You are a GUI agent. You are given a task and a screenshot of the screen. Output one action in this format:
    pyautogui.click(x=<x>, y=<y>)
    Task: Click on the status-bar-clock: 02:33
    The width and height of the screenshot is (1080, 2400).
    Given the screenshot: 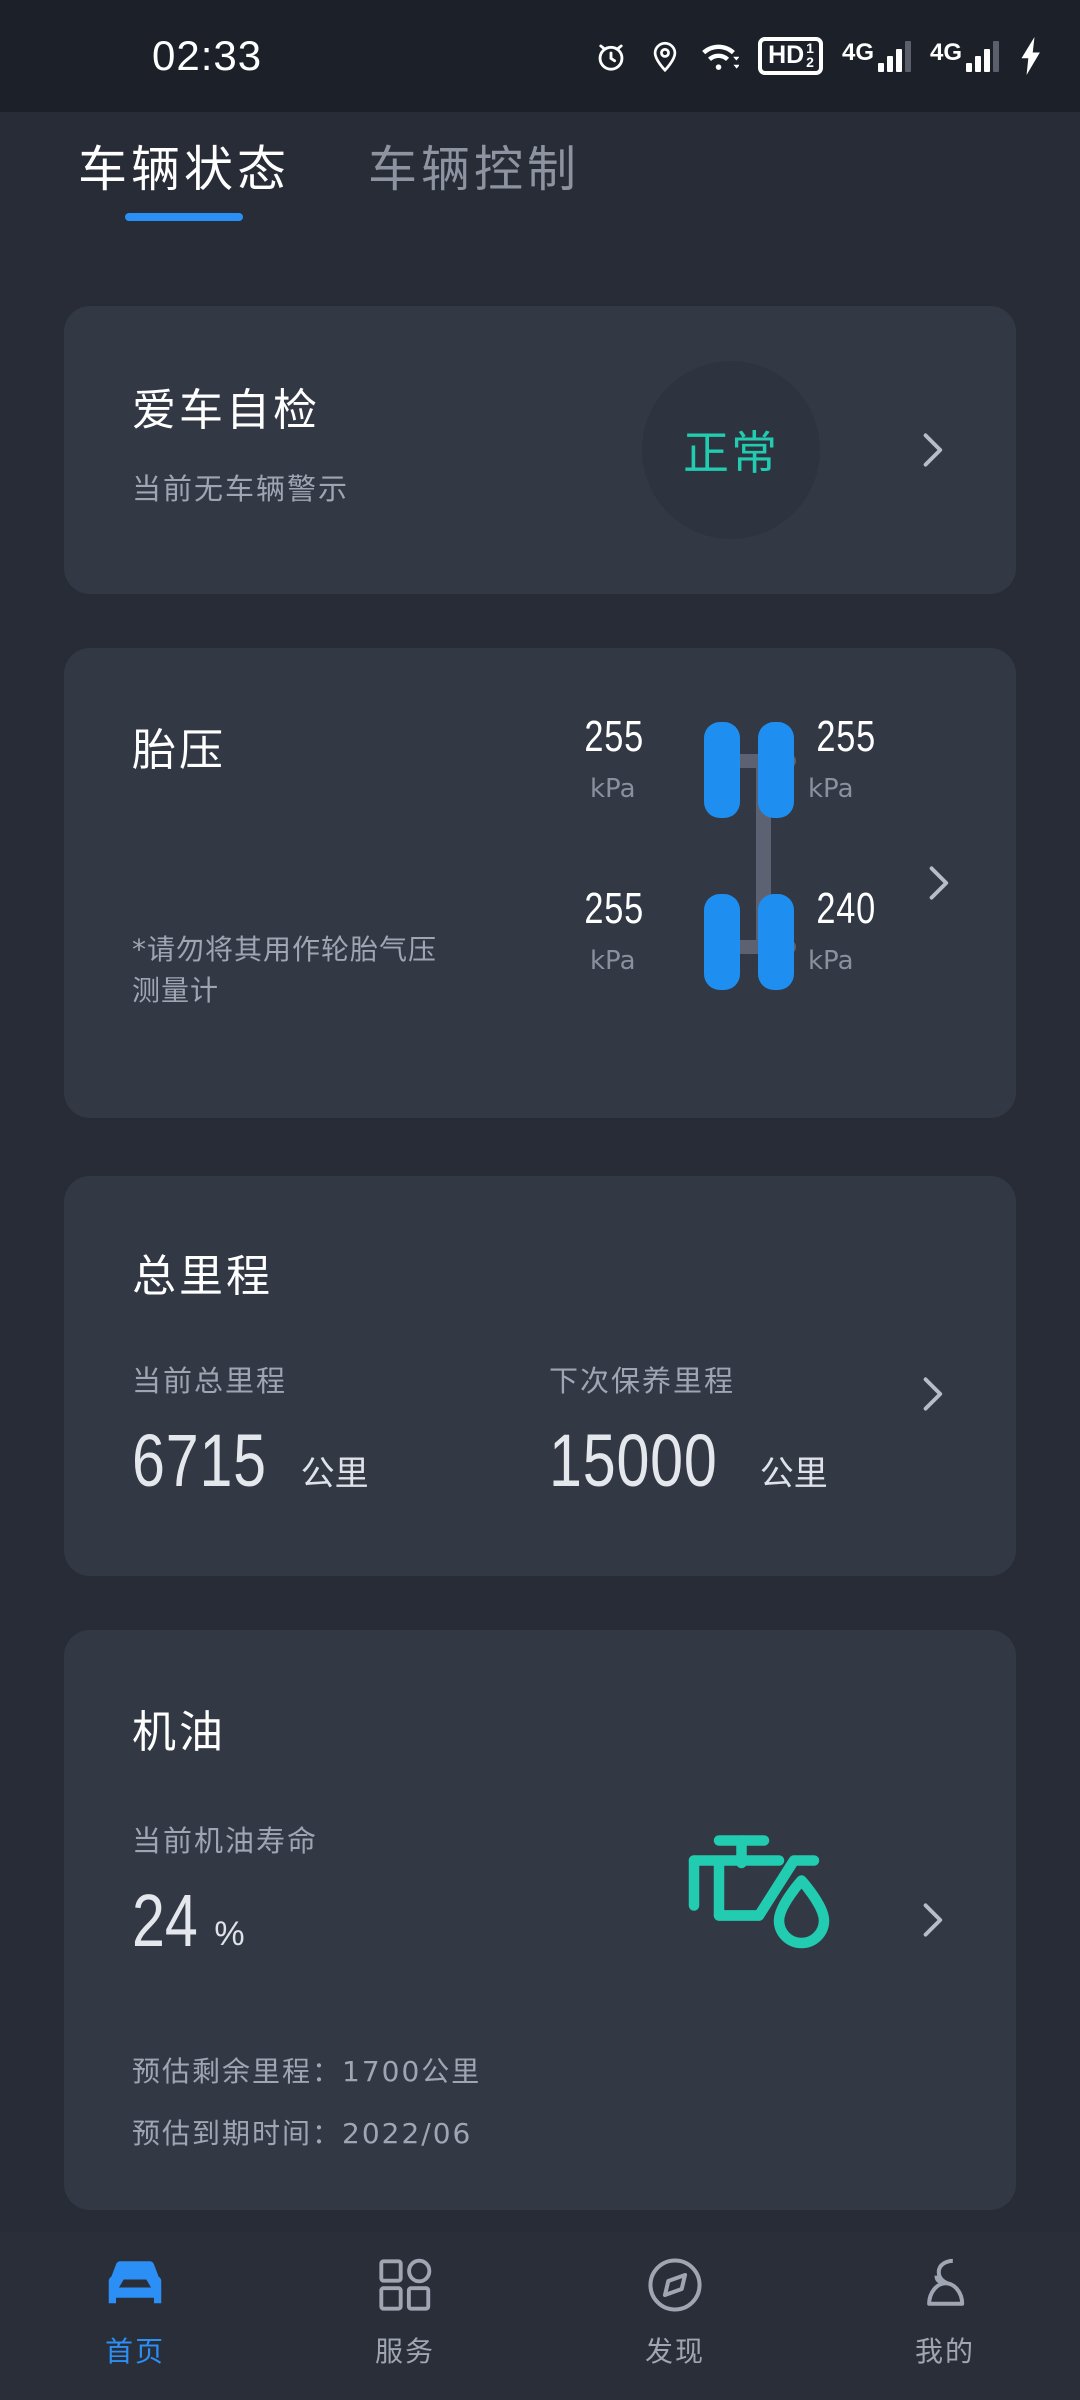 What is the action you would take?
    pyautogui.click(x=207, y=55)
    